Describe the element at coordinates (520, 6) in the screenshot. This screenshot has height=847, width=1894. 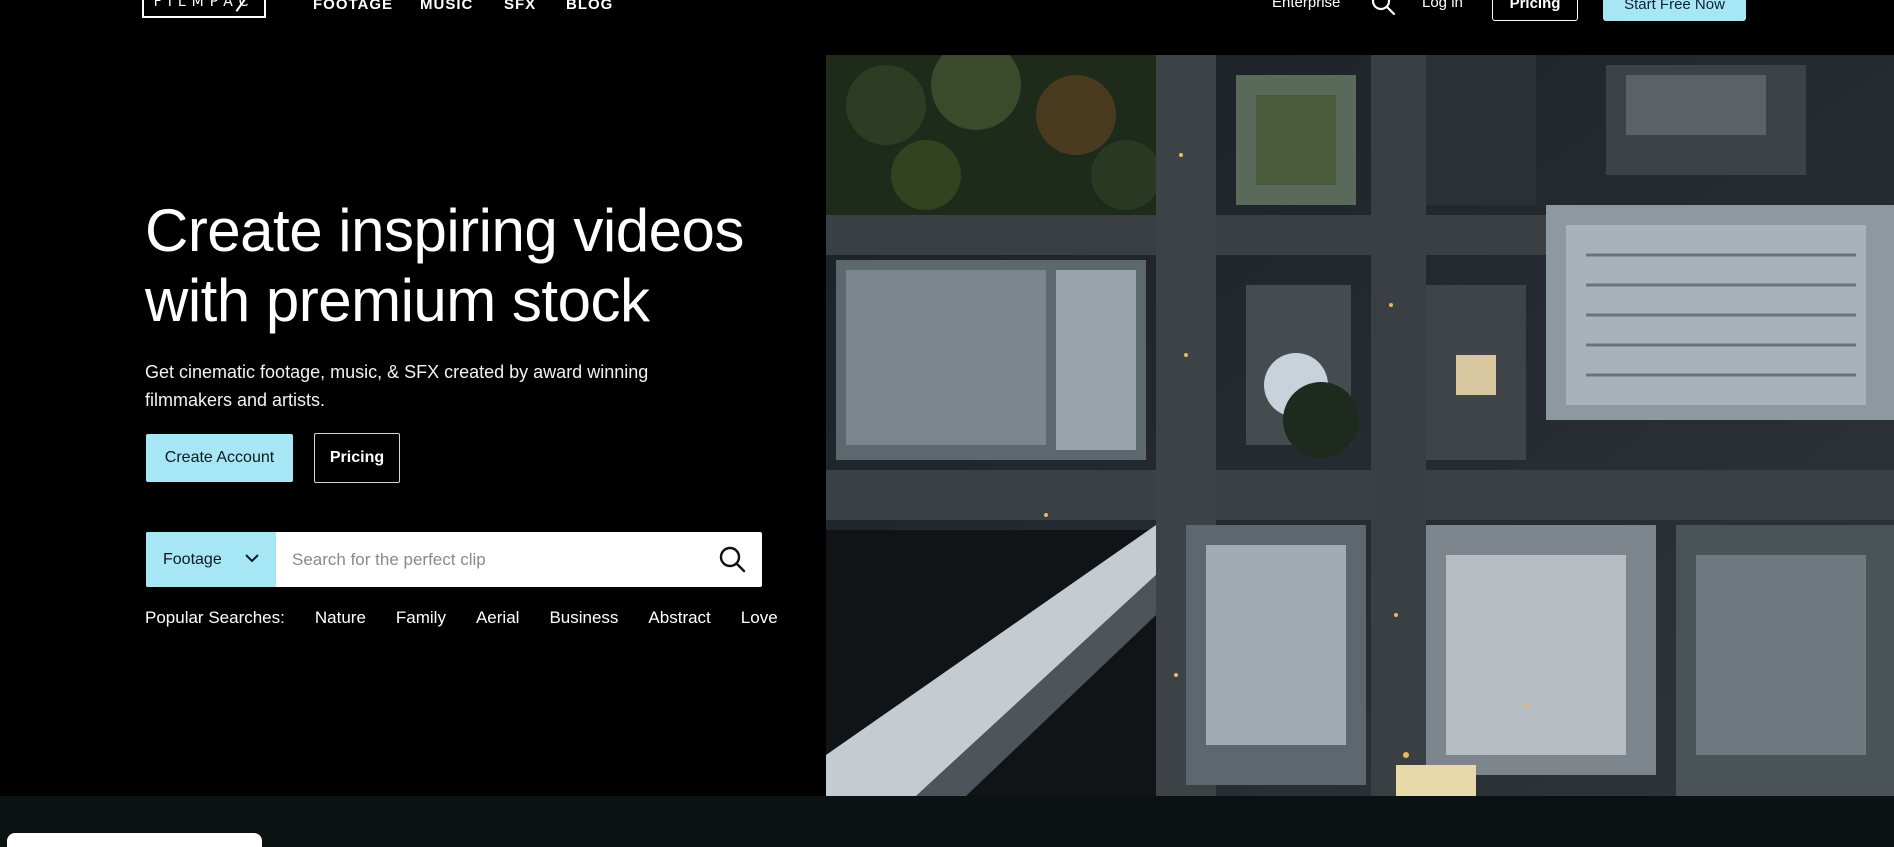
I see `nav-link-sfx: SFX` at that location.